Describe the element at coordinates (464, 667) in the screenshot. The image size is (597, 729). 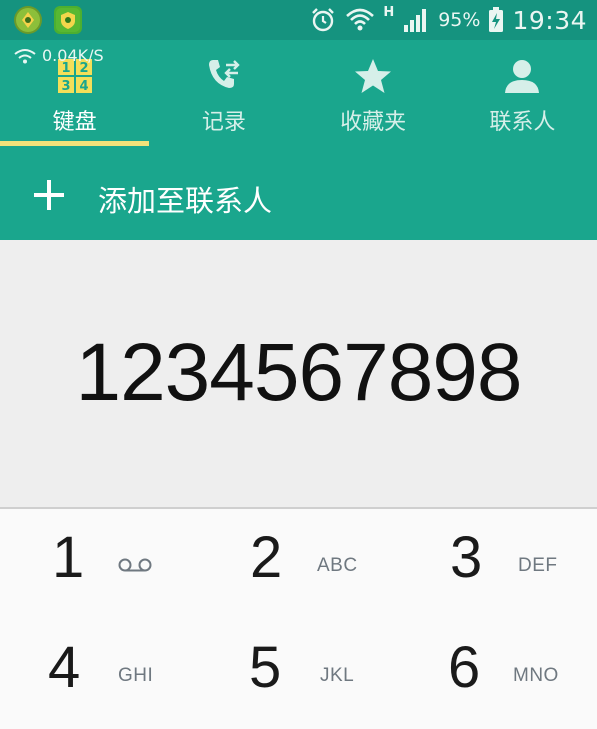
I see `key-digit: 6` at that location.